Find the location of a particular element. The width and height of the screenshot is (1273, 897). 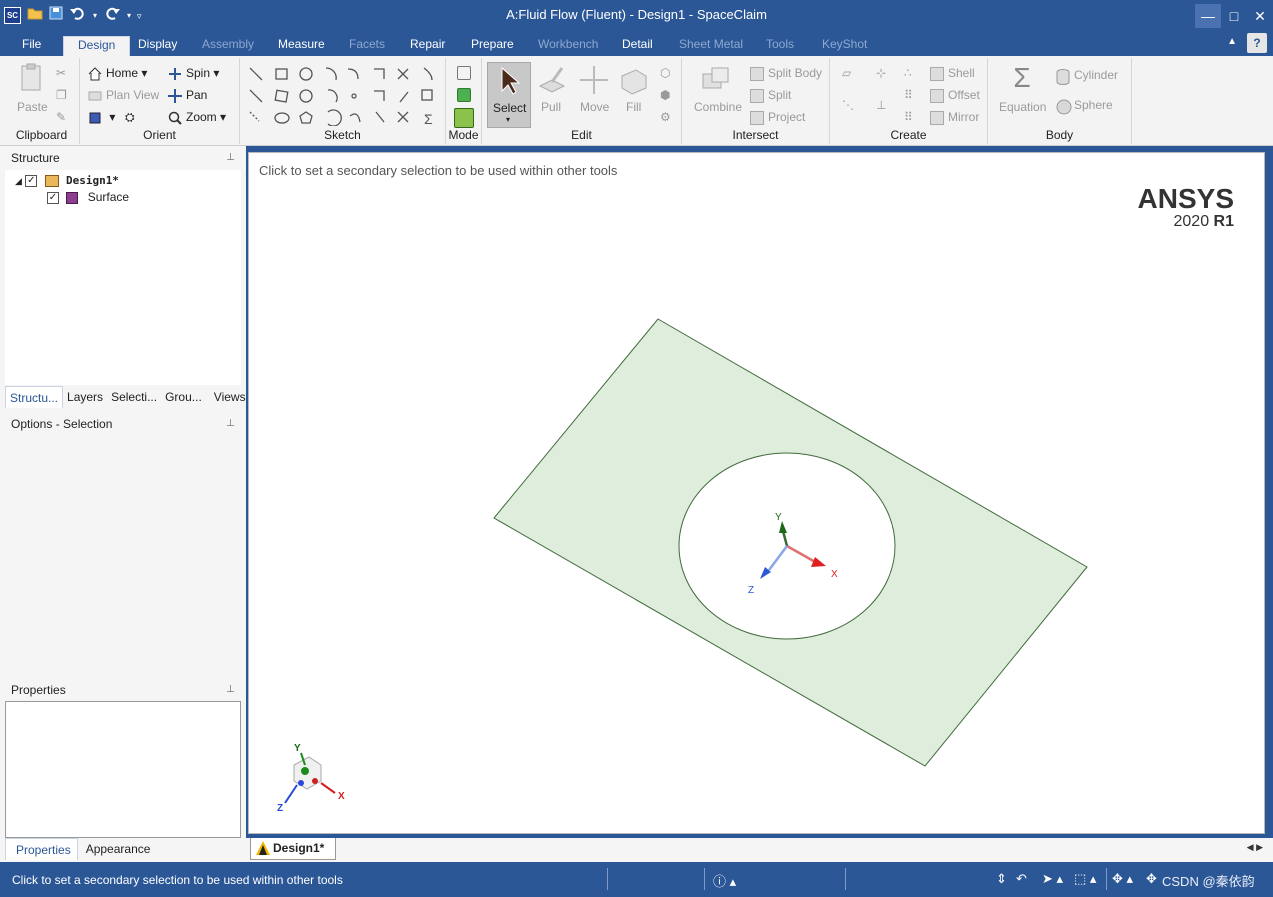

paste-button: Paste is located at coordinates (32, 107).